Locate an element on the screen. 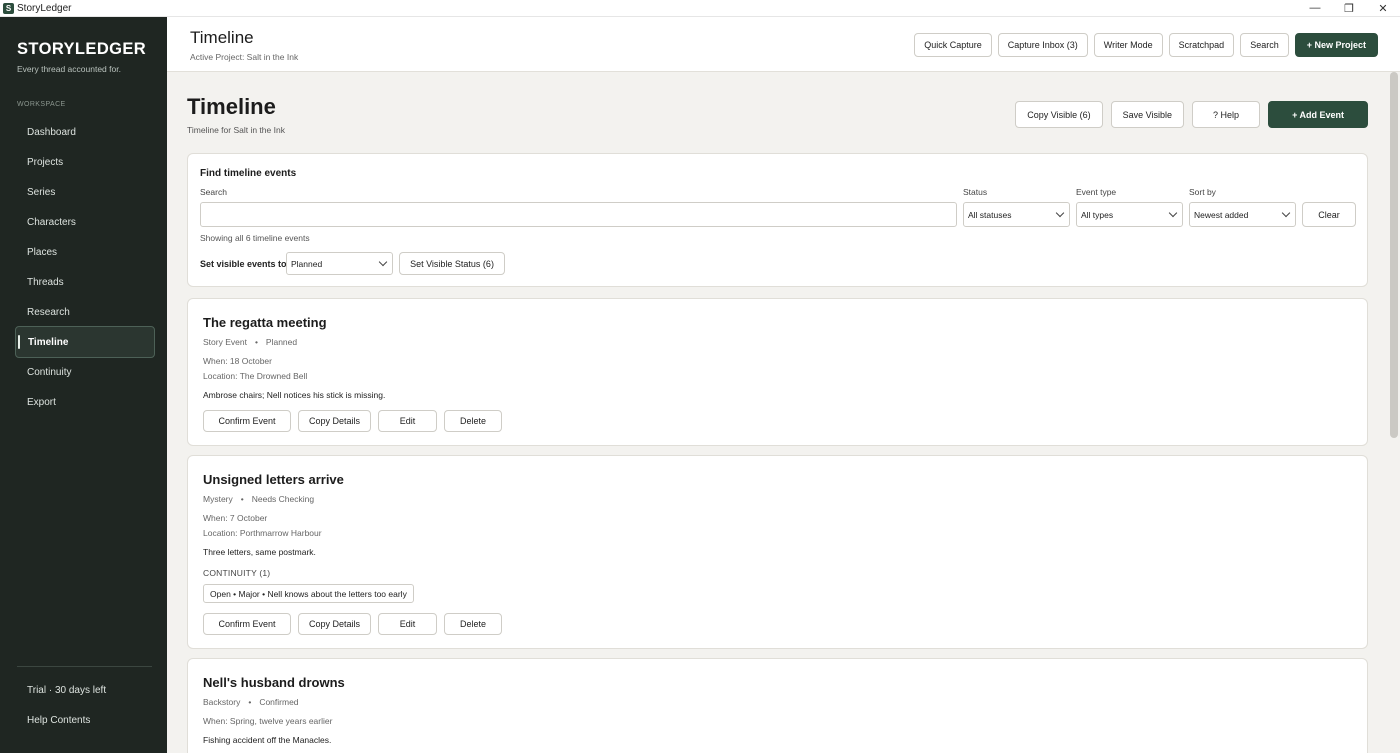  event-type-label: Event type is located at coordinates (1096, 192).